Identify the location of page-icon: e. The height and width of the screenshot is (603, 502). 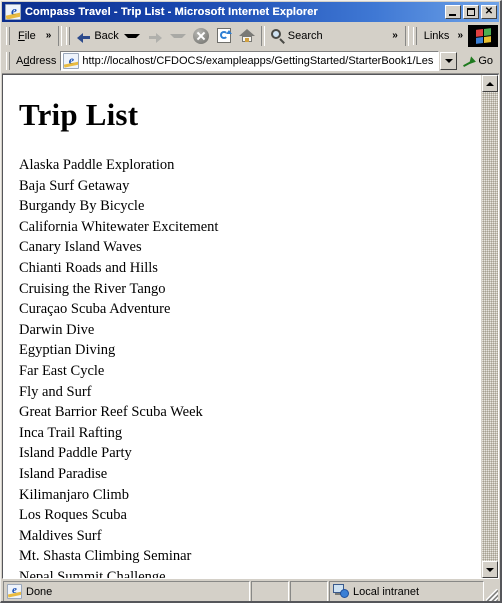
(71, 61).